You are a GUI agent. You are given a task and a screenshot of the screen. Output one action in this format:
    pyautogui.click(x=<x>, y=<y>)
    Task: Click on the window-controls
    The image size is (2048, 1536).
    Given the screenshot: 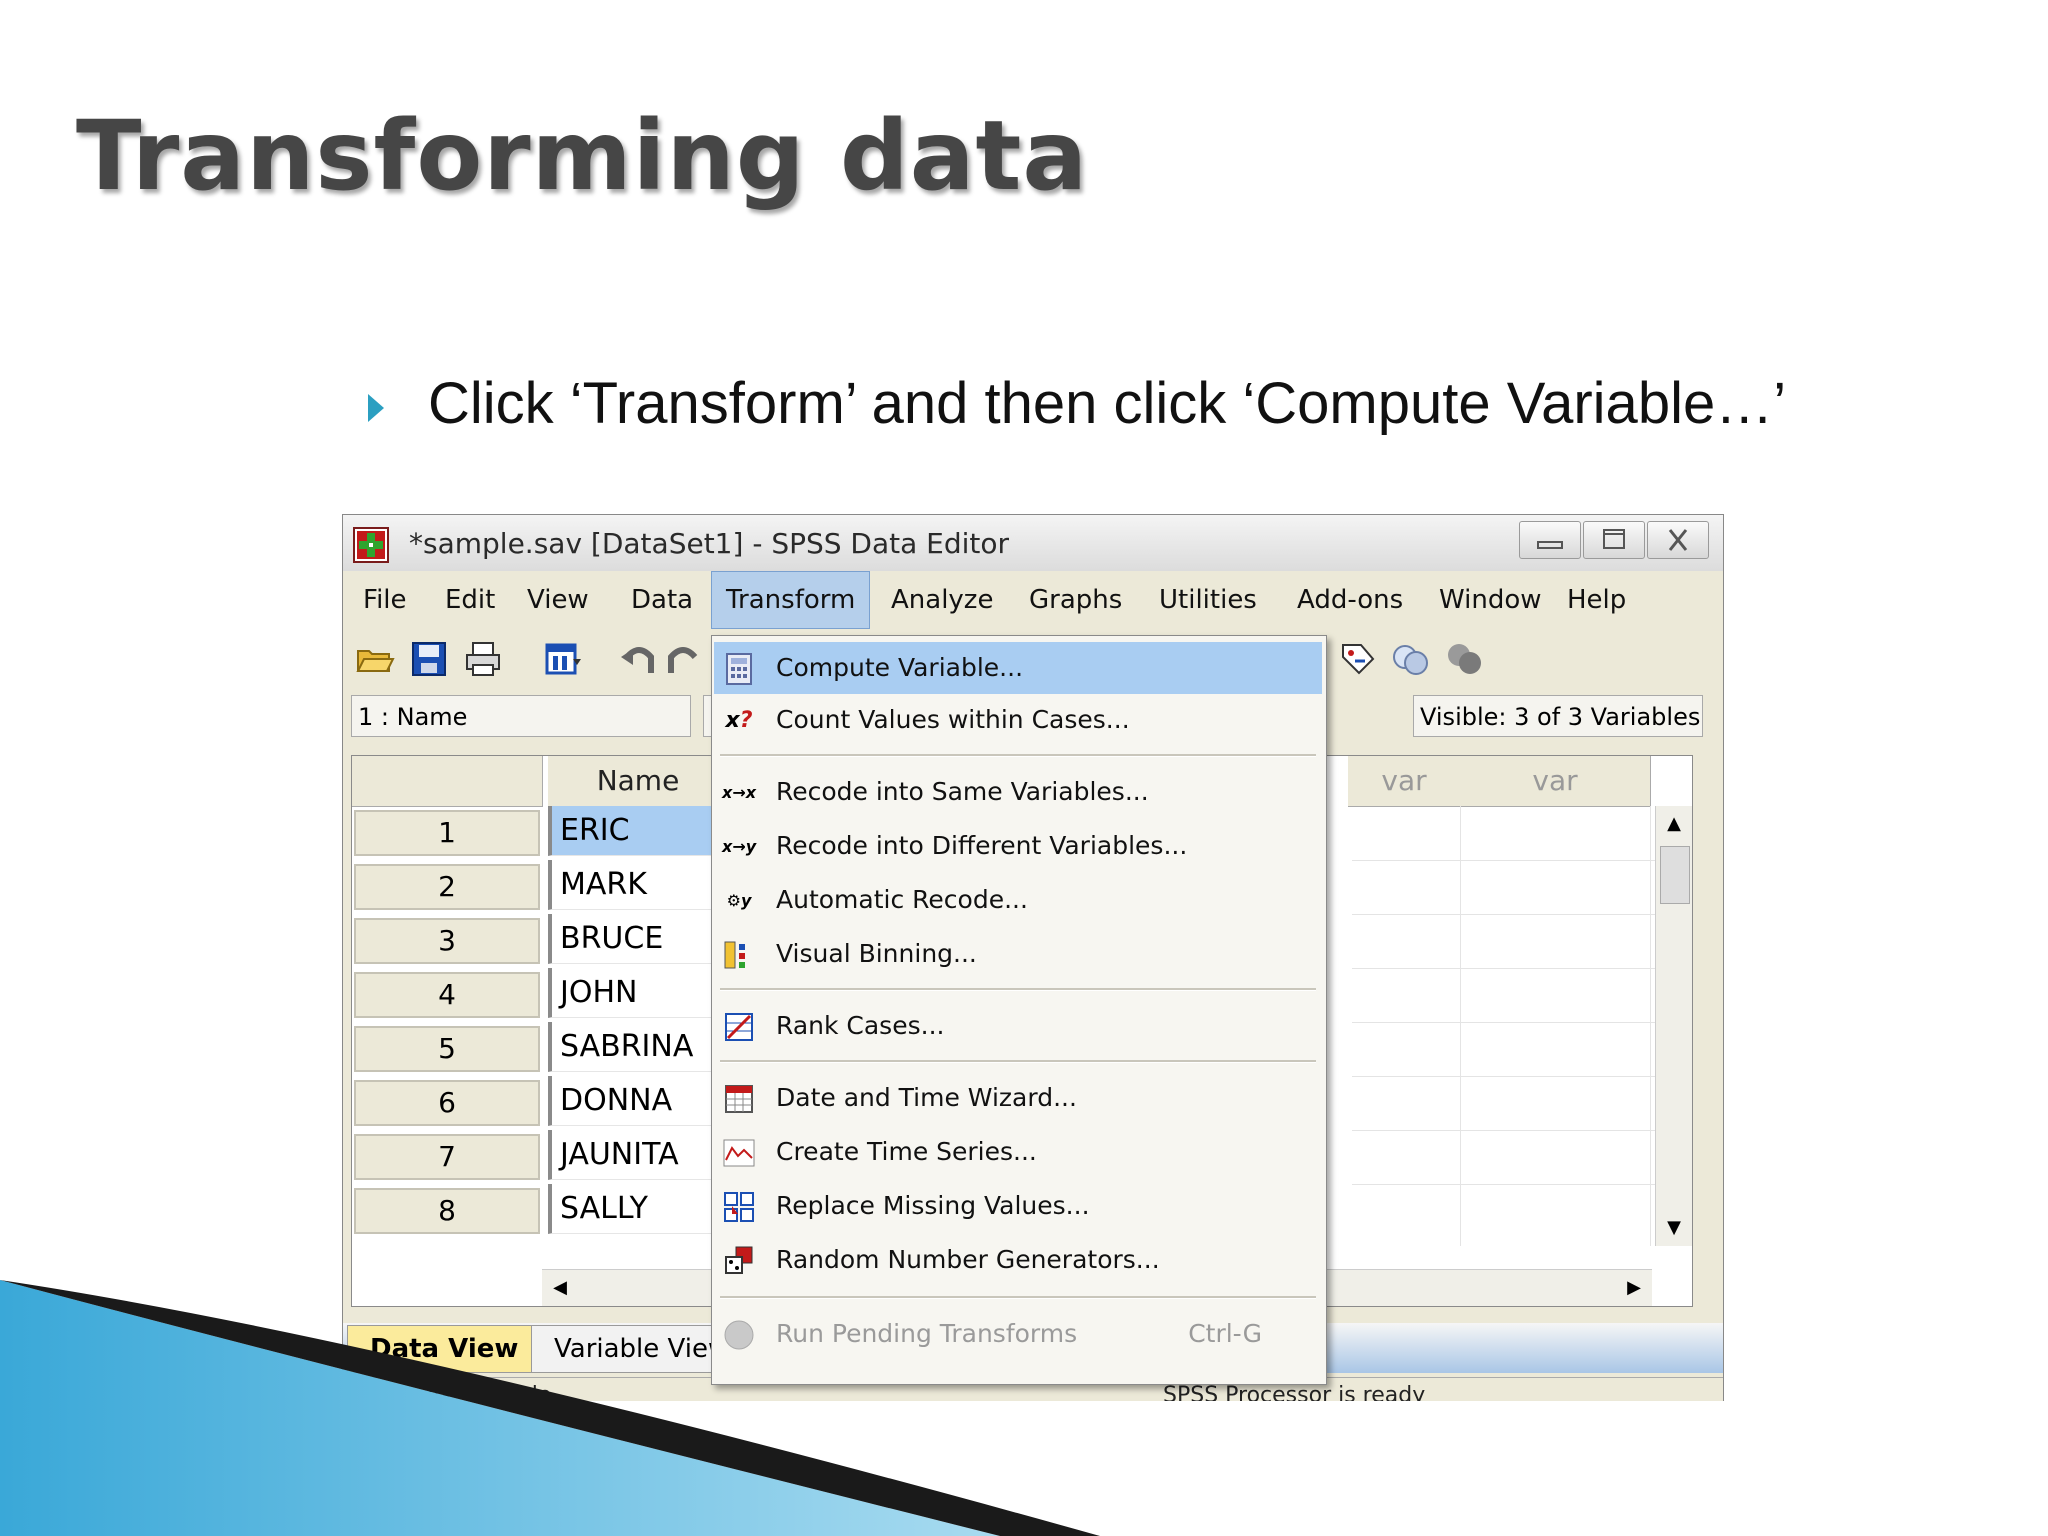 What is the action you would take?
    pyautogui.click(x=1613, y=540)
    